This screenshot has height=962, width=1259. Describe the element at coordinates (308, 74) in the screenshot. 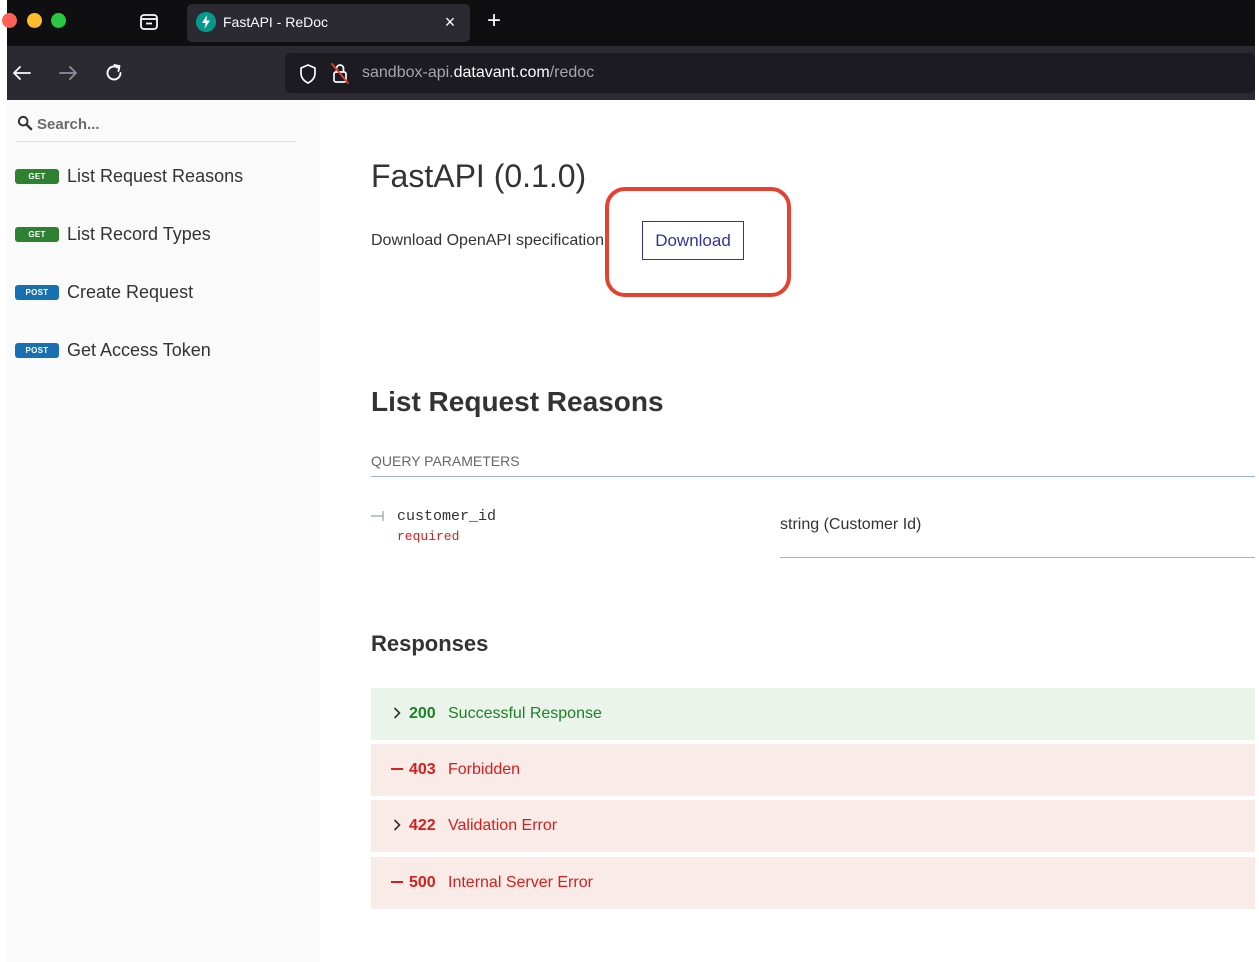

I see `tracking-protection-shield-icon` at that location.